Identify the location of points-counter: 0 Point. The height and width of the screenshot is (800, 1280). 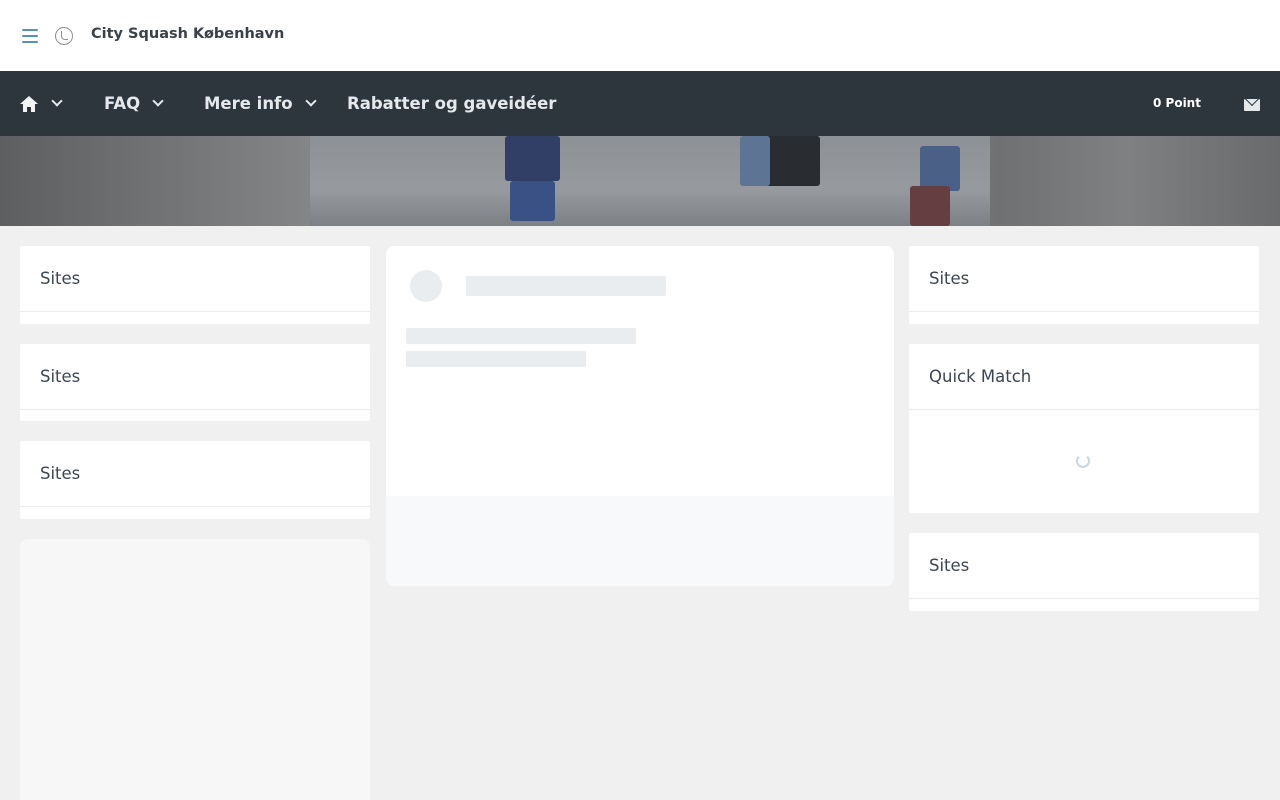
(1177, 103).